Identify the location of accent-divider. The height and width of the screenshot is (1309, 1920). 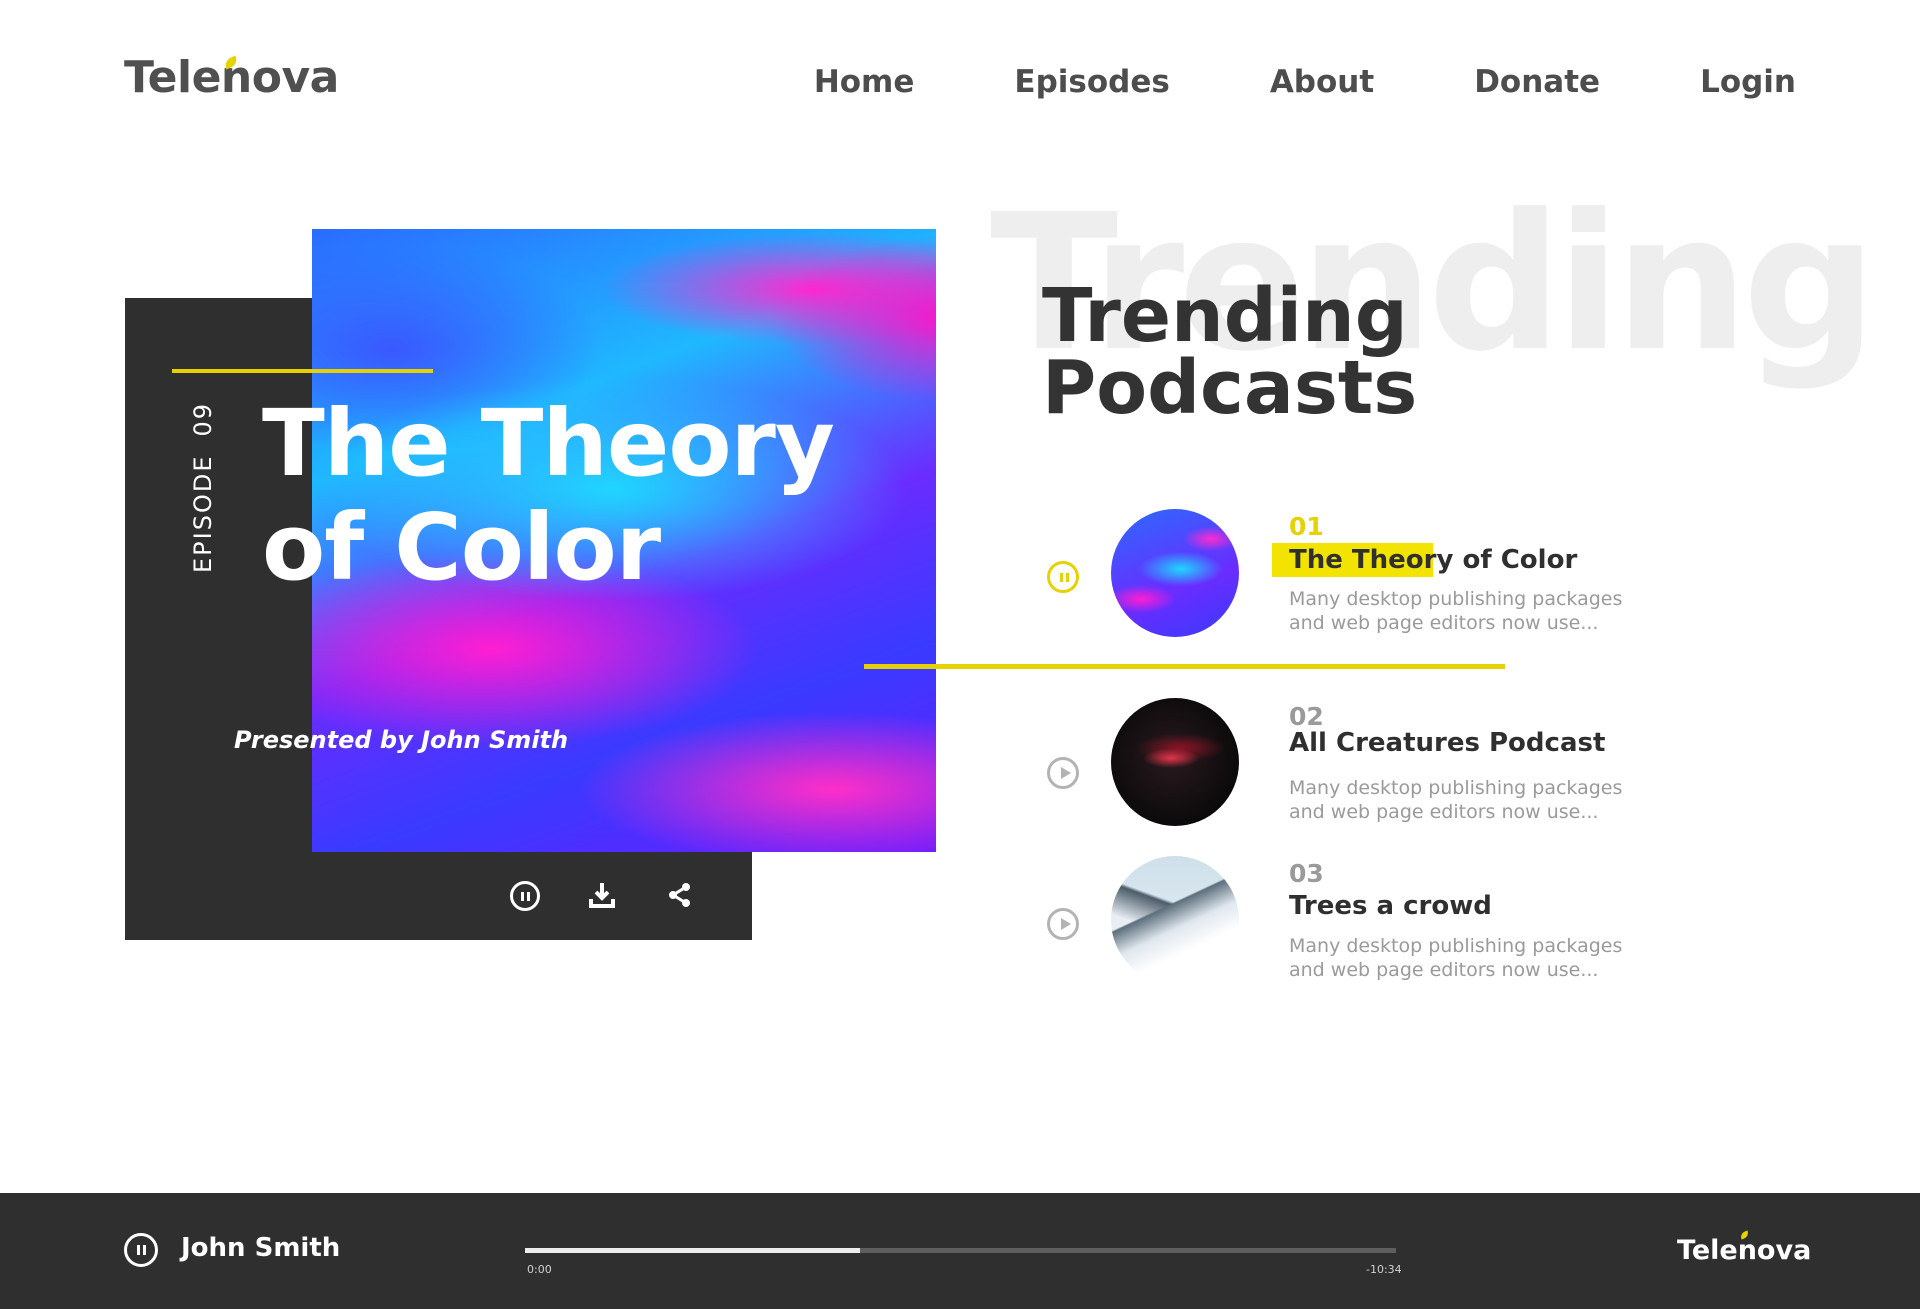
(302, 371).